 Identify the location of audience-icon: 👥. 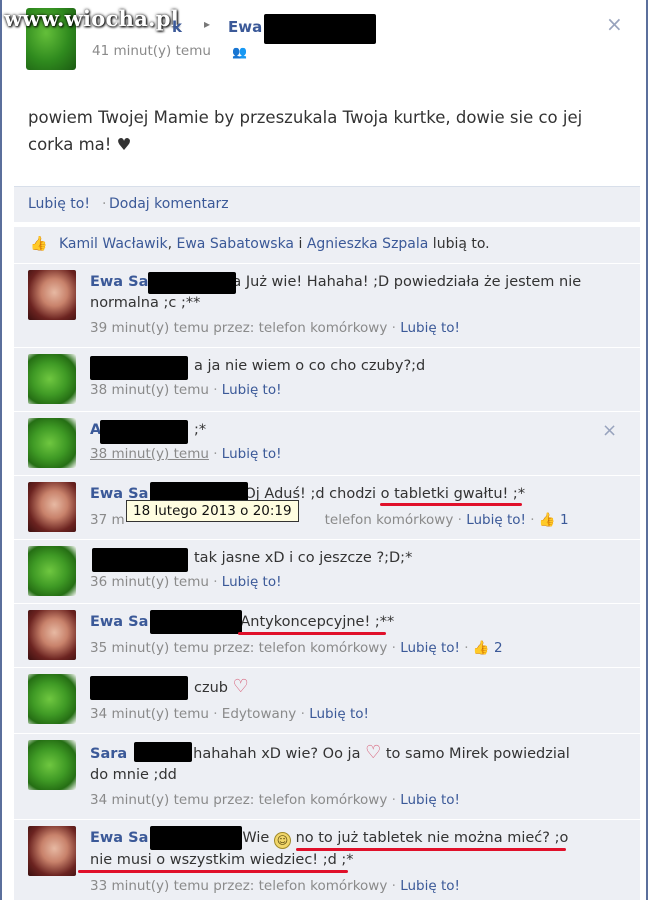
(239, 52).